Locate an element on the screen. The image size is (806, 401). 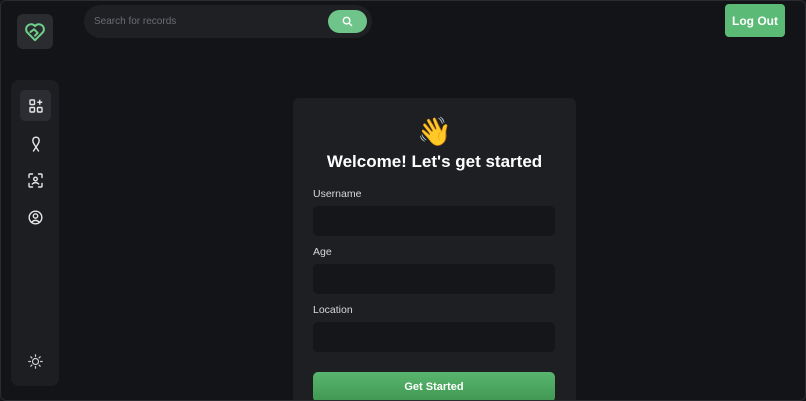
dashboard-icon is located at coordinates (35, 105).